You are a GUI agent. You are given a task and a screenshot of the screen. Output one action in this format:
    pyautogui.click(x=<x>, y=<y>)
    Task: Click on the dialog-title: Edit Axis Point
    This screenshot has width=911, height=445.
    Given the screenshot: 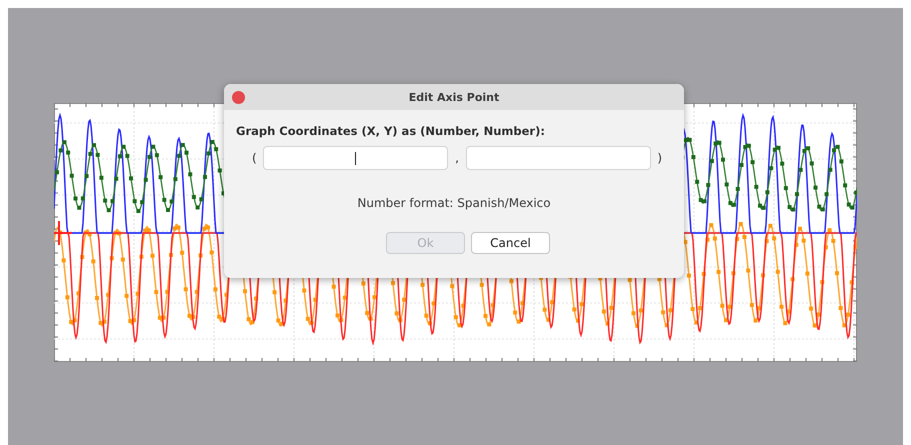 What is the action you would take?
    pyautogui.click(x=454, y=97)
    